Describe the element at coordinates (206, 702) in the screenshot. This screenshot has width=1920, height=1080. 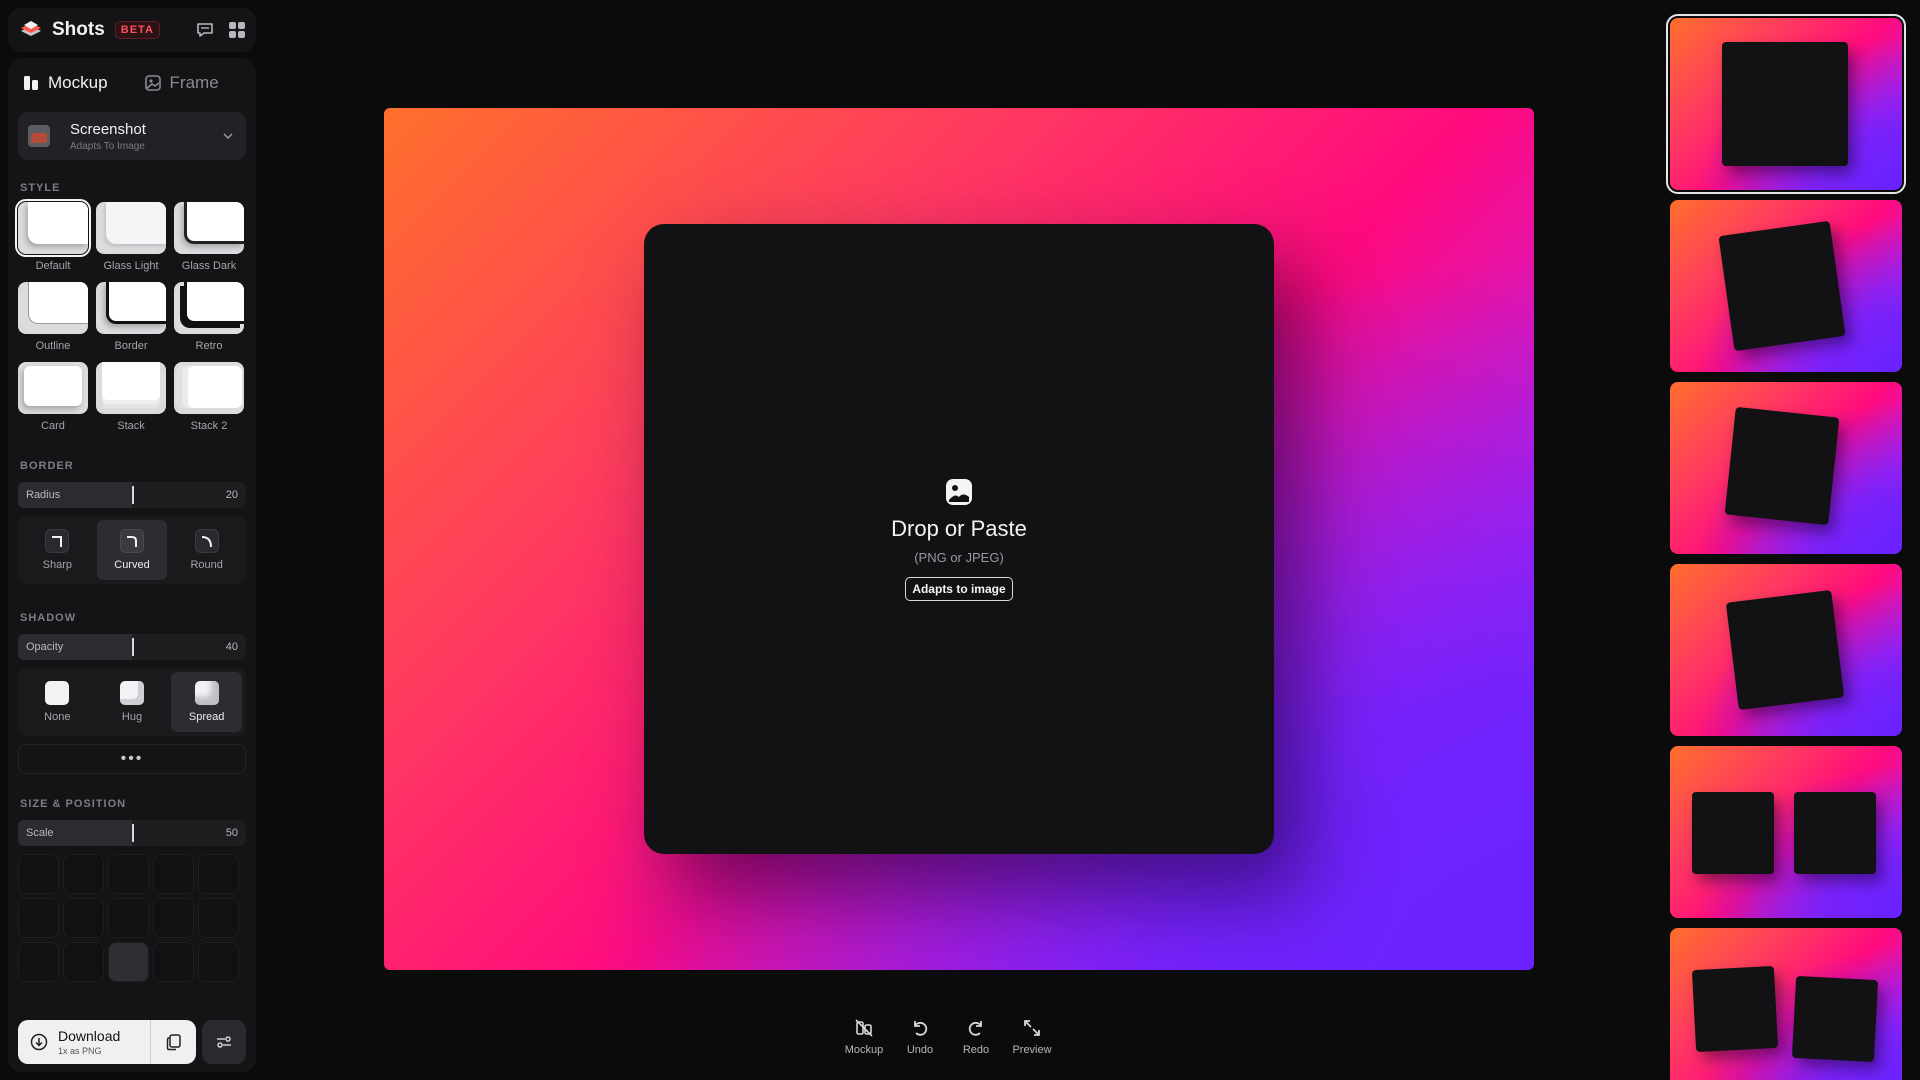
I see `shadow-option-spread: Spread` at that location.